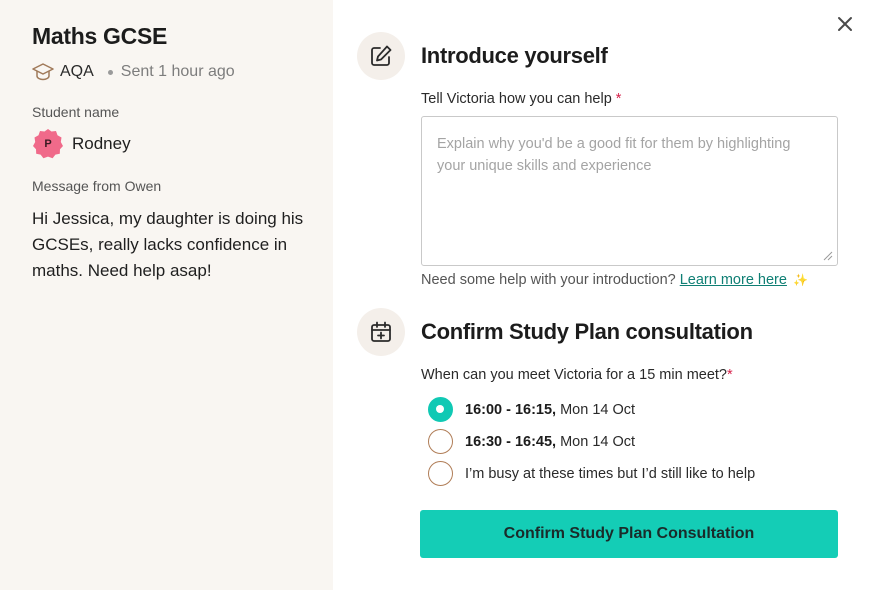 The image size is (869, 590). Describe the element at coordinates (77, 71) in the screenshot. I see `exam-board: AQA` at that location.